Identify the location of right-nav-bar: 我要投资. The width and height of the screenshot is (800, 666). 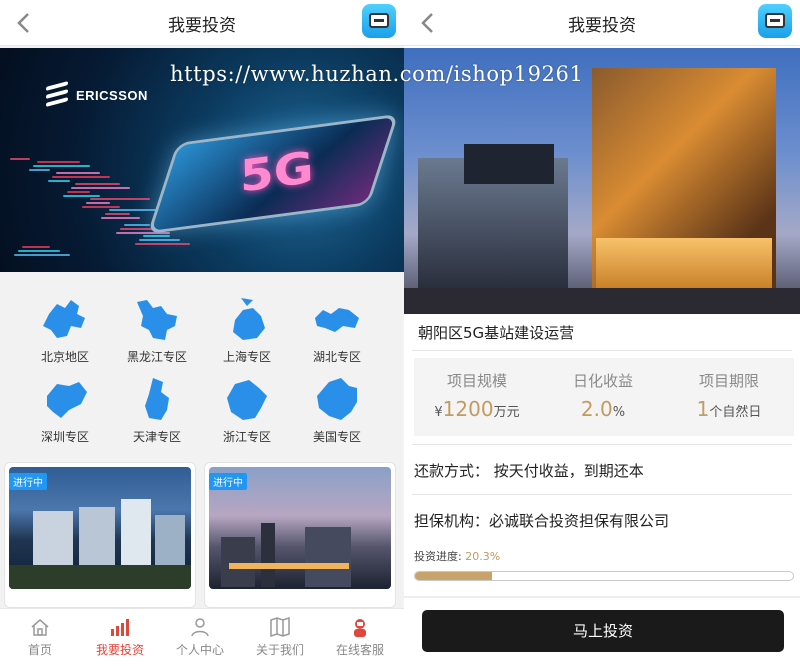
(602, 23).